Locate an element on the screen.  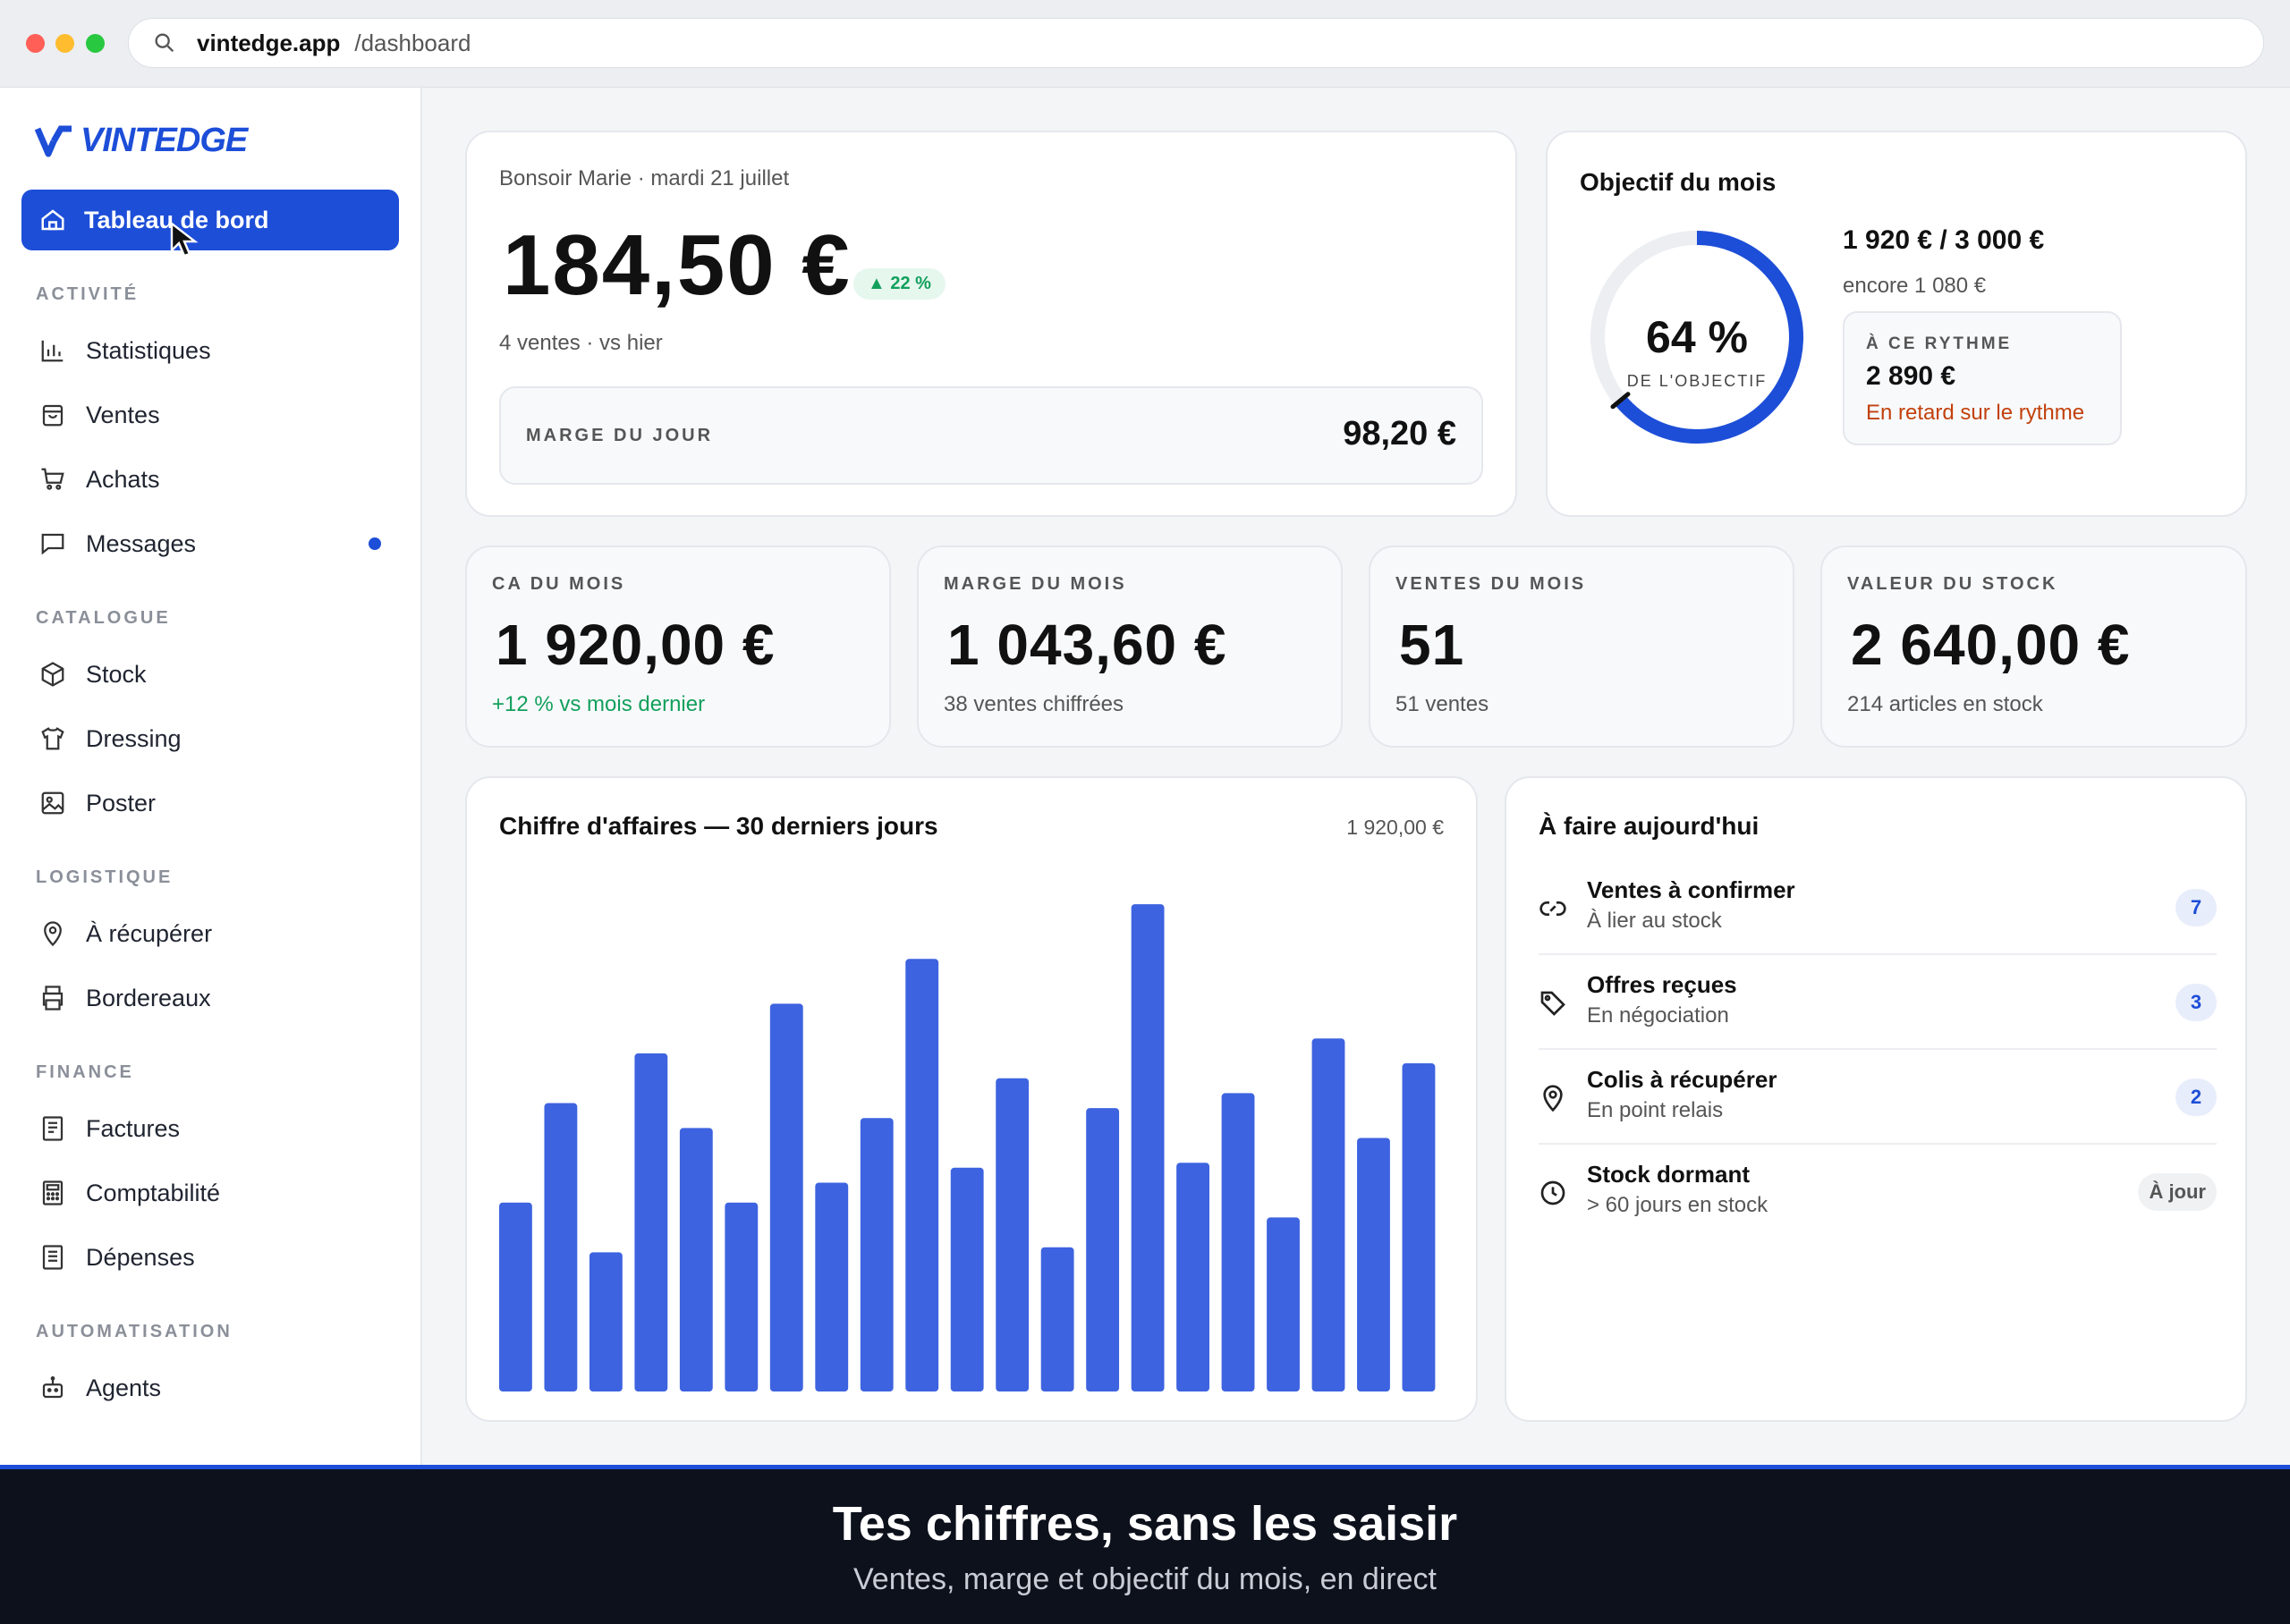
kpi-label: CA DU MOIS is located at coordinates (559, 584).